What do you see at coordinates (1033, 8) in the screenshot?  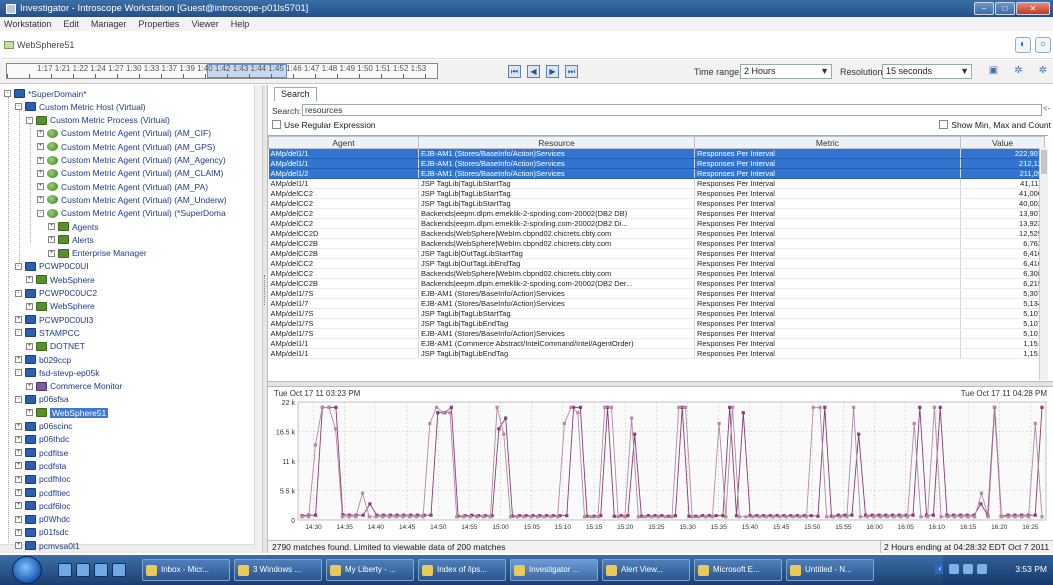 I see `close-button: ✕` at bounding box center [1033, 8].